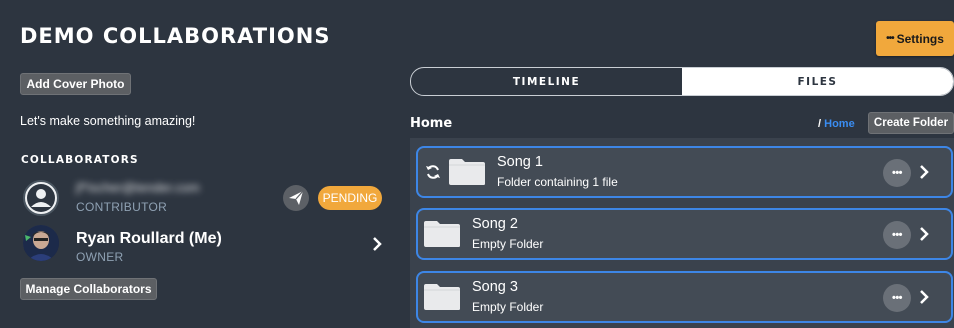 The width and height of the screenshot is (954, 328). Describe the element at coordinates (911, 123) in the screenshot. I see `create-folder-button: Create Folder` at that location.